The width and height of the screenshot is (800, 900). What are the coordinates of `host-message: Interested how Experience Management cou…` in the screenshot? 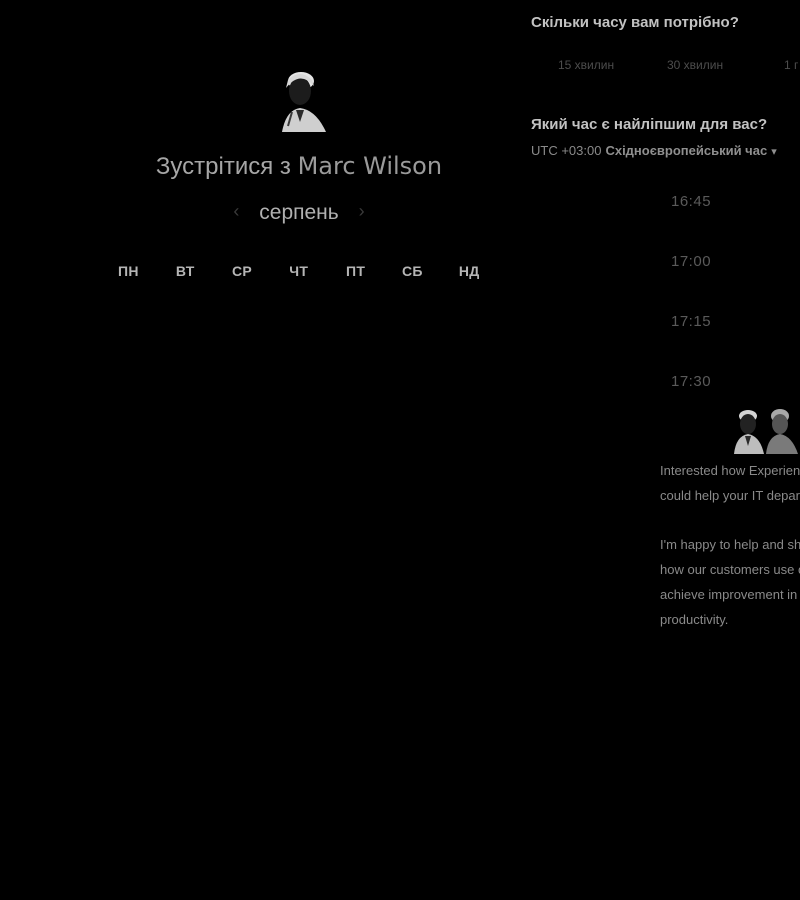 It's located at (730, 573).